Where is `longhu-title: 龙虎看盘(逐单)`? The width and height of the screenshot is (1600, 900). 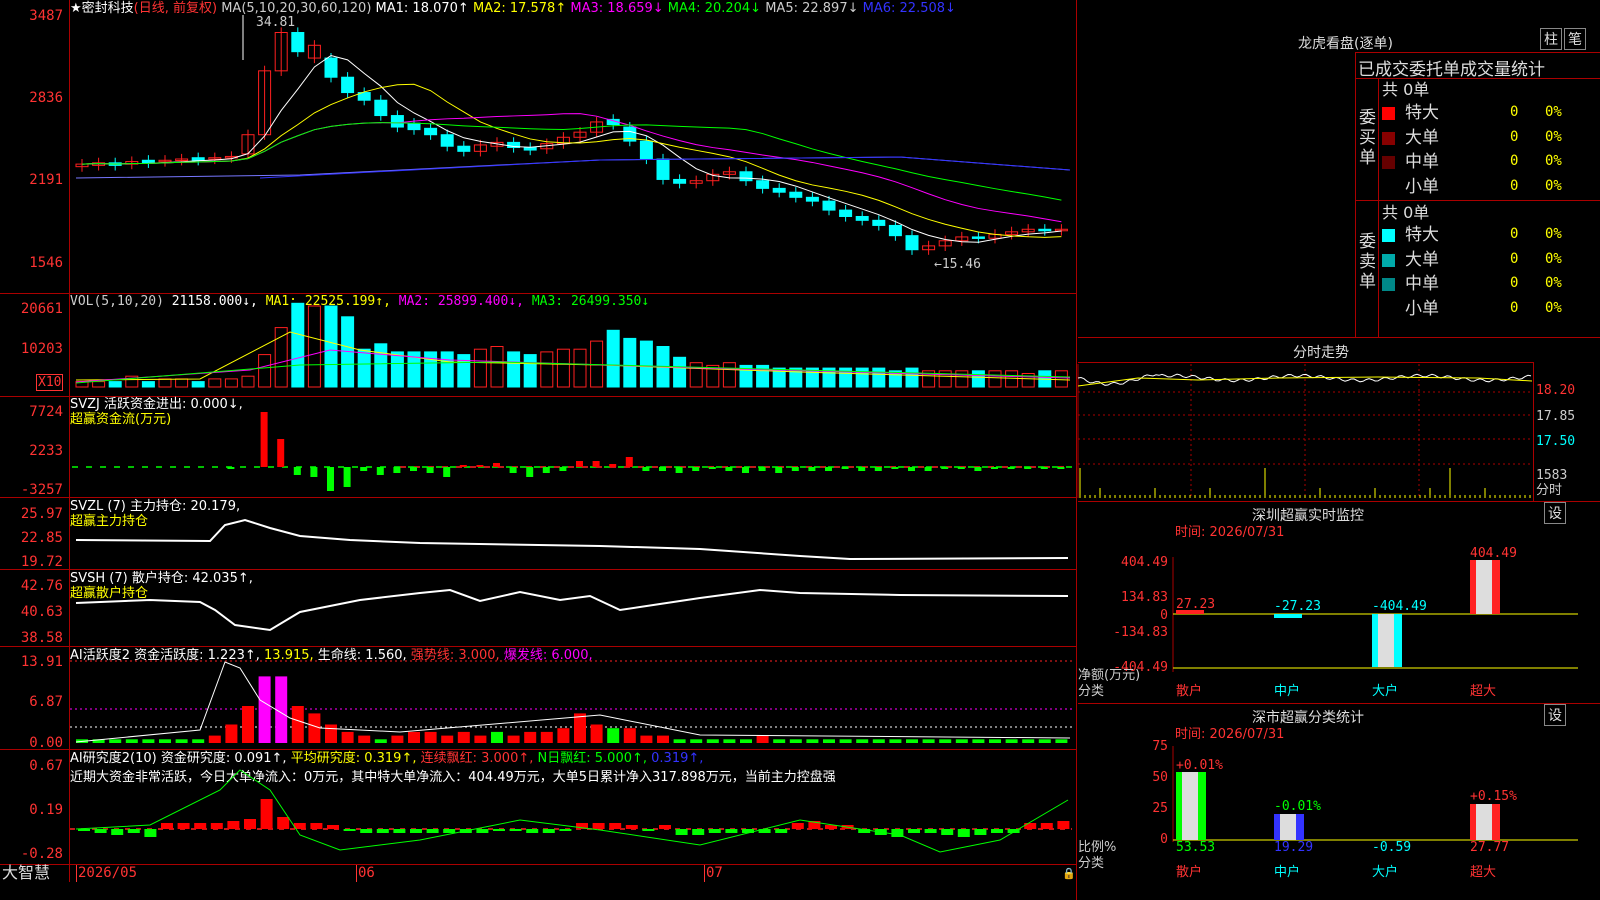 longhu-title: 龙虎看盘(逐单) is located at coordinates (1345, 44).